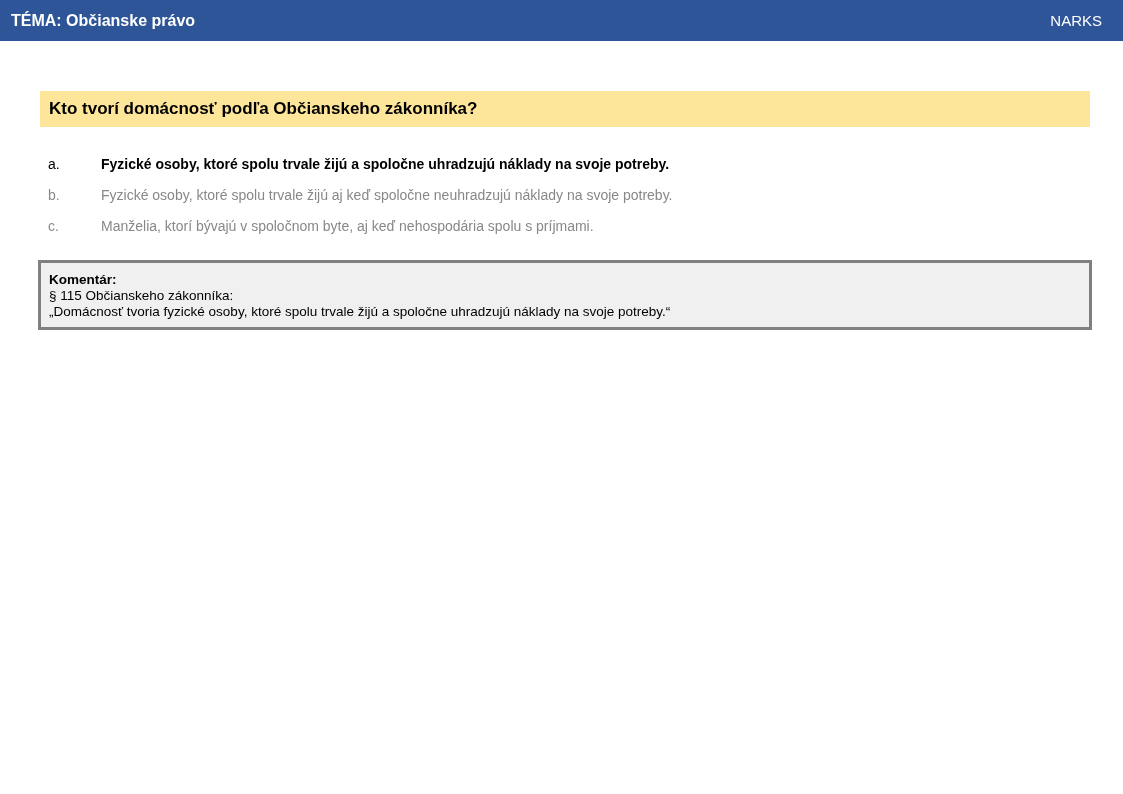  I want to click on question-text: Kto tvorí domácnosť podľa Občianskeho zákonníka?, so click(565, 109).